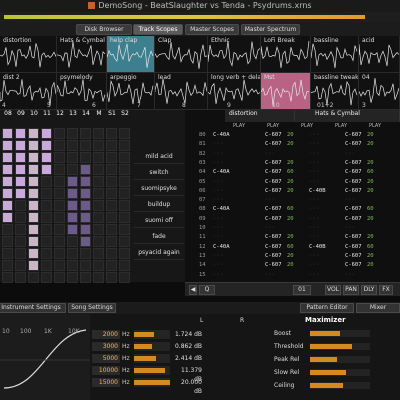 This screenshot has height=400, width=400. Describe the element at coordinates (181, 54) in the screenshot. I see `track-scope: Clap` at that location.